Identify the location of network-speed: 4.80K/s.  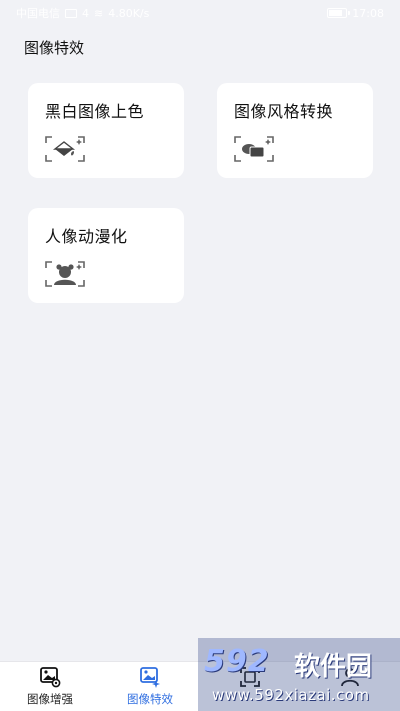
(129, 13).